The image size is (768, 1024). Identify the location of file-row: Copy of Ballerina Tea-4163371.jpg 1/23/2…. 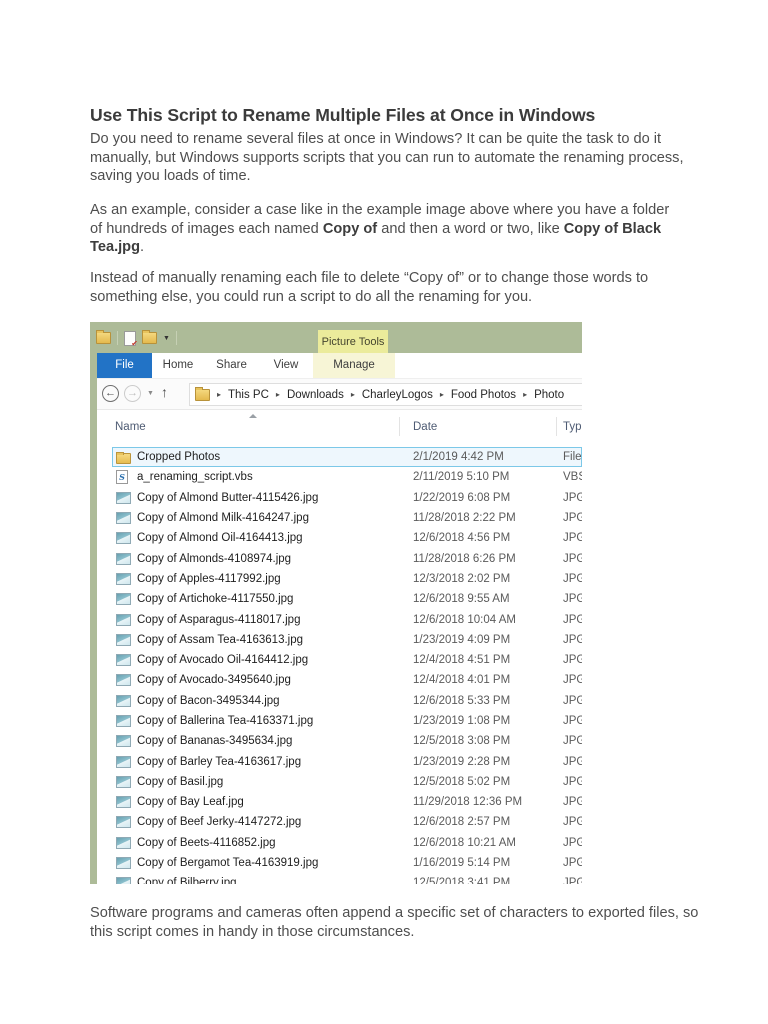
(339, 721).